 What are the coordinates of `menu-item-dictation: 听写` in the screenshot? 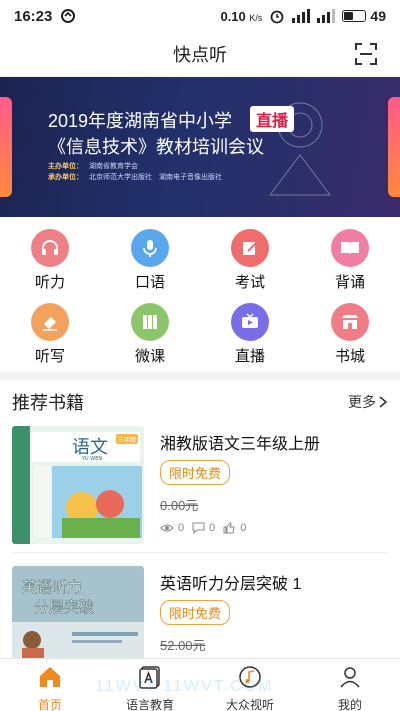 It's located at (50, 334).